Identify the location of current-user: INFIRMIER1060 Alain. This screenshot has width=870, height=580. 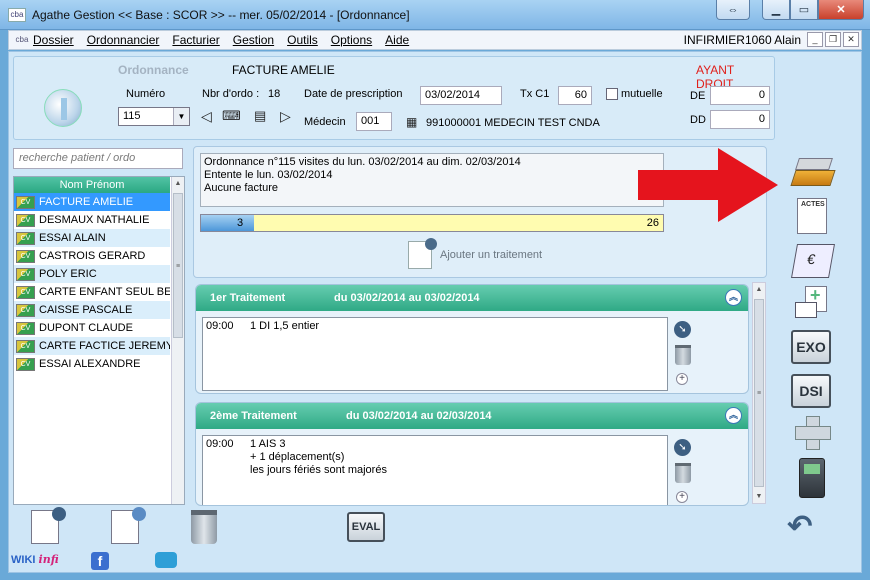
(742, 40).